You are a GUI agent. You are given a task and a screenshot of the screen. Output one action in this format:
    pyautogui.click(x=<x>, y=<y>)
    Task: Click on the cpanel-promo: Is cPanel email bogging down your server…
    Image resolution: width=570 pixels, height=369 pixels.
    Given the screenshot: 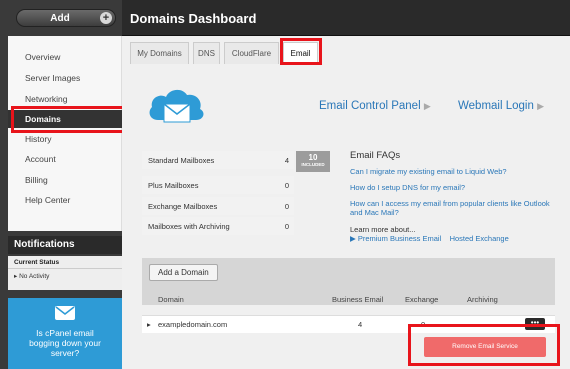 What is the action you would take?
    pyautogui.click(x=65, y=333)
    